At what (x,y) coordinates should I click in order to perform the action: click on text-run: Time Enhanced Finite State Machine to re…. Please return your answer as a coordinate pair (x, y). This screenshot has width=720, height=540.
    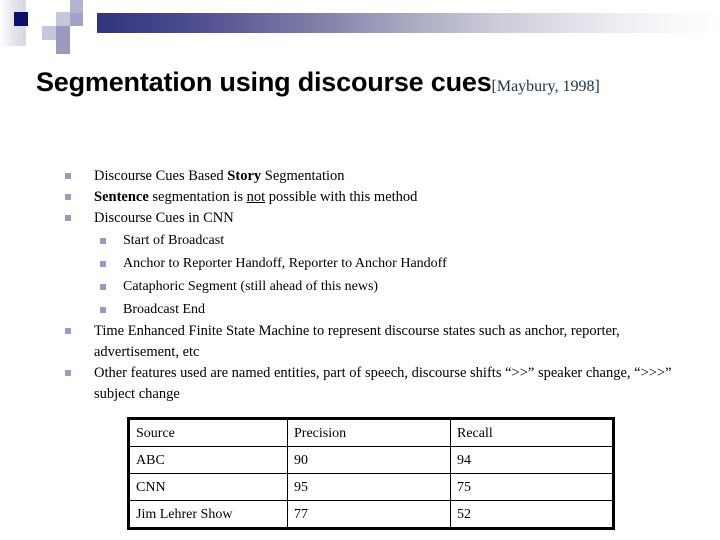
    Looking at the image, I should click on (357, 341).